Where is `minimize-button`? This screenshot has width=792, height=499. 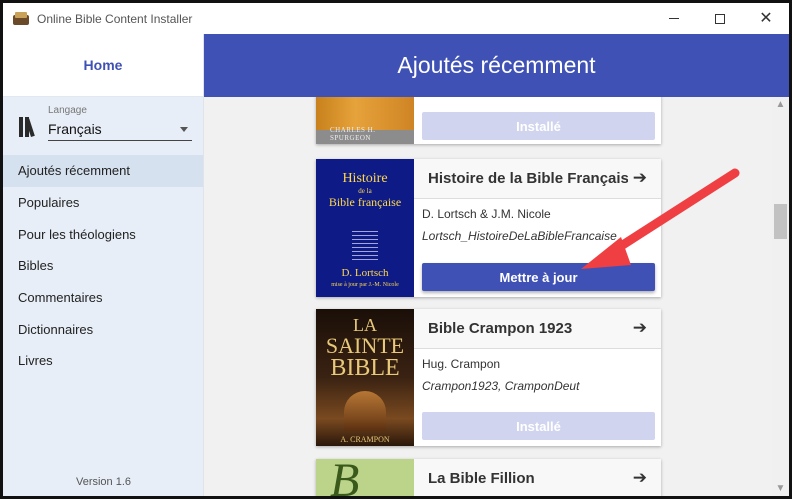
minimize-button is located at coordinates (674, 18).